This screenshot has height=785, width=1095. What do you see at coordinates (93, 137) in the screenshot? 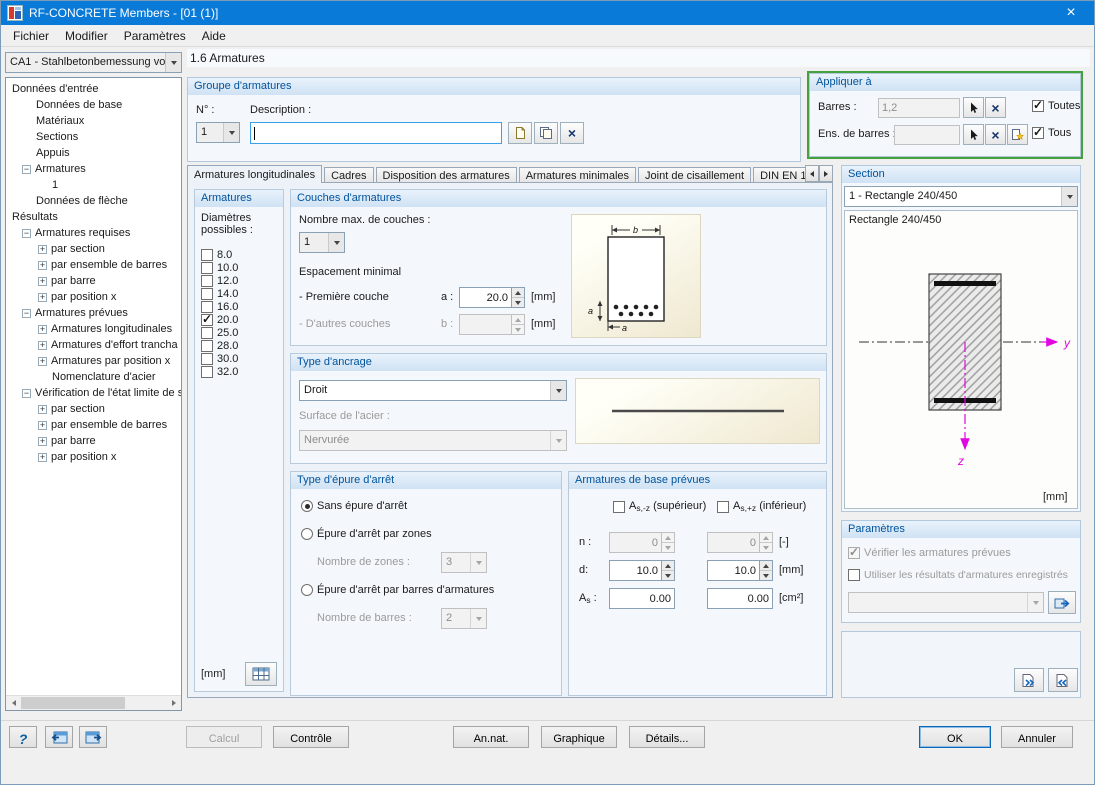
I see `tree-item-sections: Sections` at bounding box center [93, 137].